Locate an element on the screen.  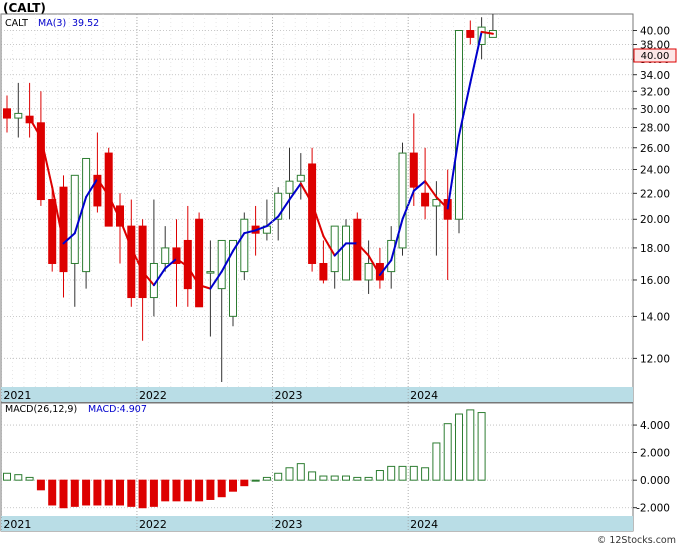
price-tick-label: 24.00 is located at coordinates (655, 171).